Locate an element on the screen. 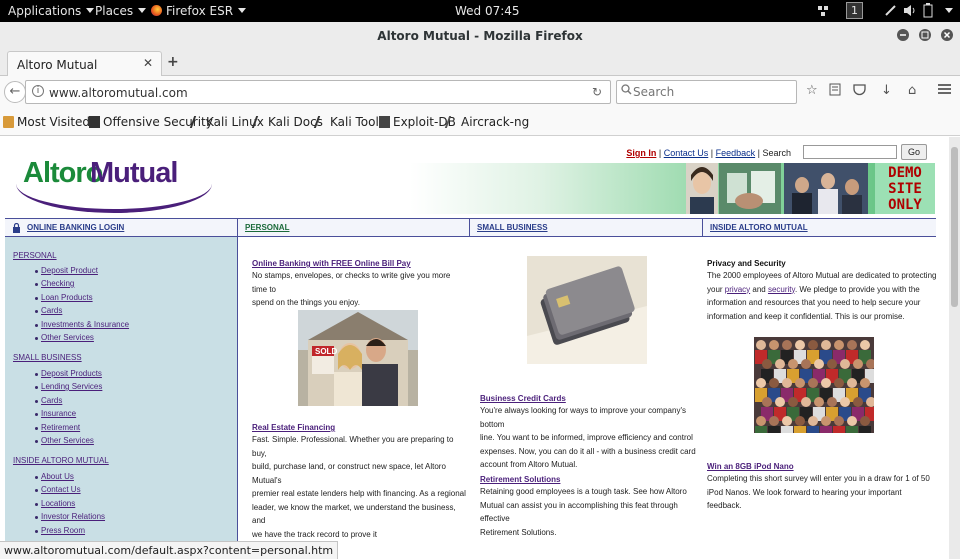  sidebar-item-investor-relations: Investor Relations is located at coordinates (73, 516).